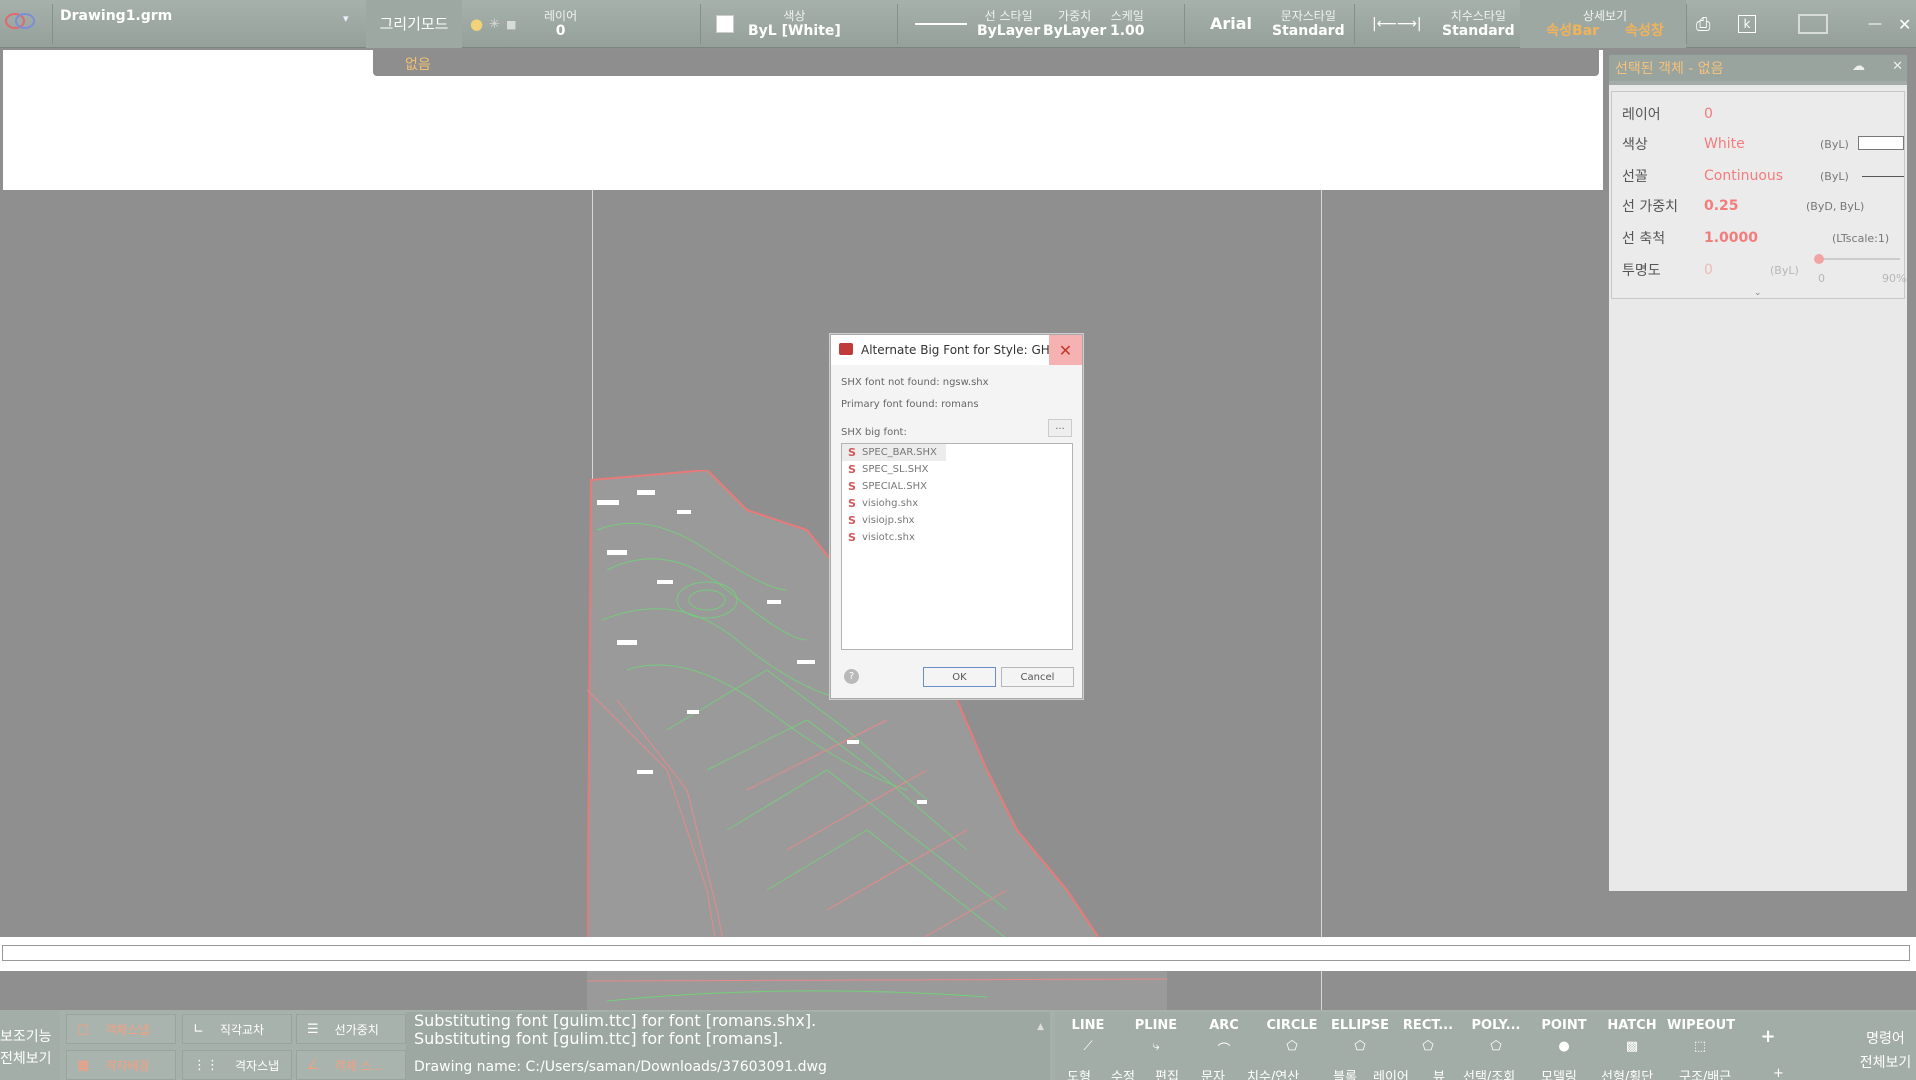 This screenshot has width=1916, height=1080. What do you see at coordinates (476, 24) in the screenshot?
I see `lightbulb-icon: ●` at bounding box center [476, 24].